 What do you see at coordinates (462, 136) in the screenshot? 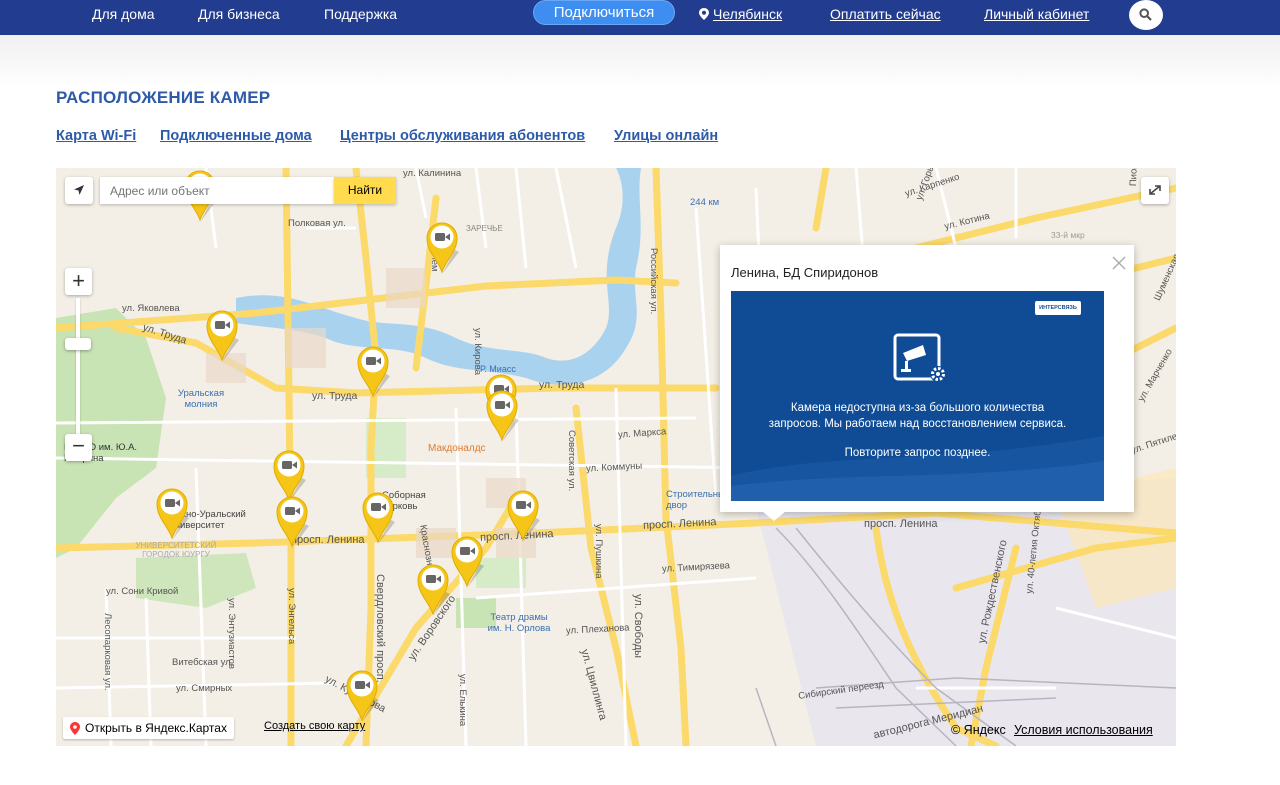
I see `tab-service-centers: Центры обслуживания абонентов` at bounding box center [462, 136].